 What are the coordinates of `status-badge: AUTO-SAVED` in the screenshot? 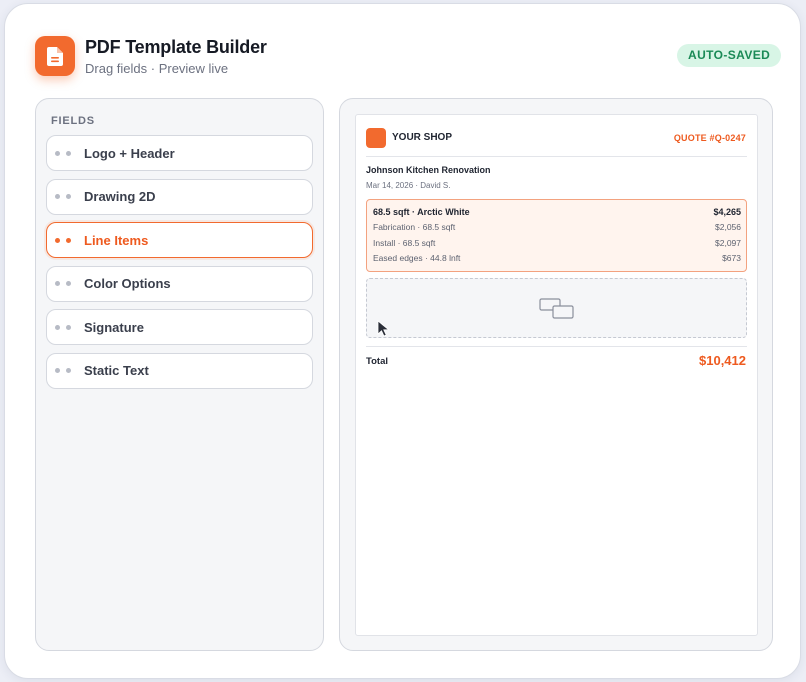 It's located at (729, 55).